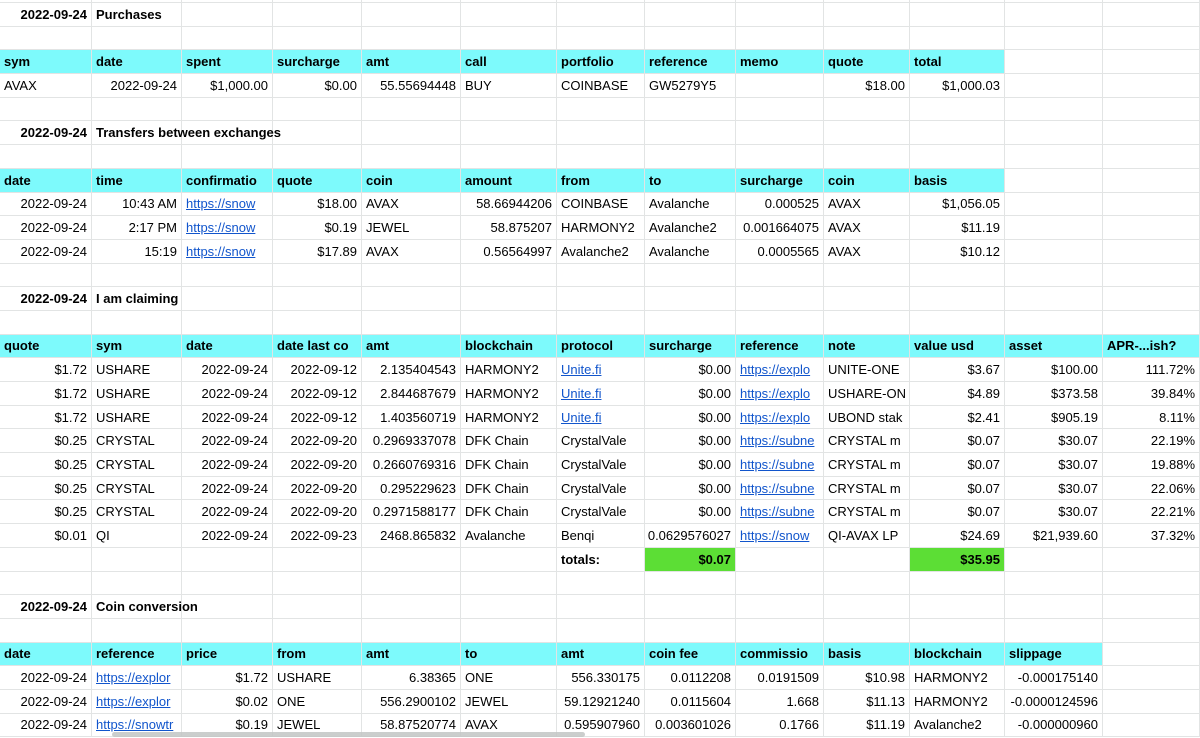 Image resolution: width=1200 pixels, height=738 pixels. What do you see at coordinates (957, 725) in the screenshot?
I see `cell: Avalanche2` at bounding box center [957, 725].